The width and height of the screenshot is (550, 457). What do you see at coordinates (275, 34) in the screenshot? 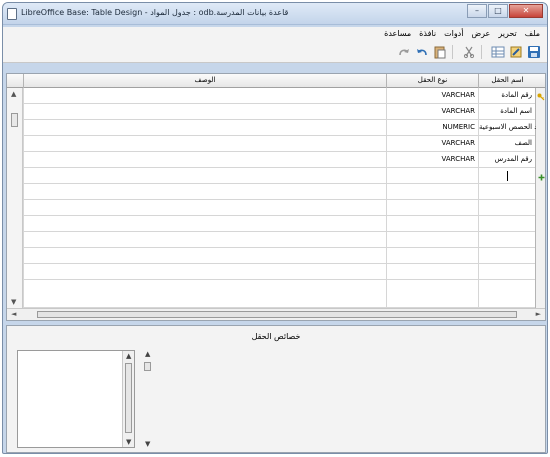
I see `menu-bar: ملف تحرير عرض أدوات نافذة مساعدة` at bounding box center [275, 34].